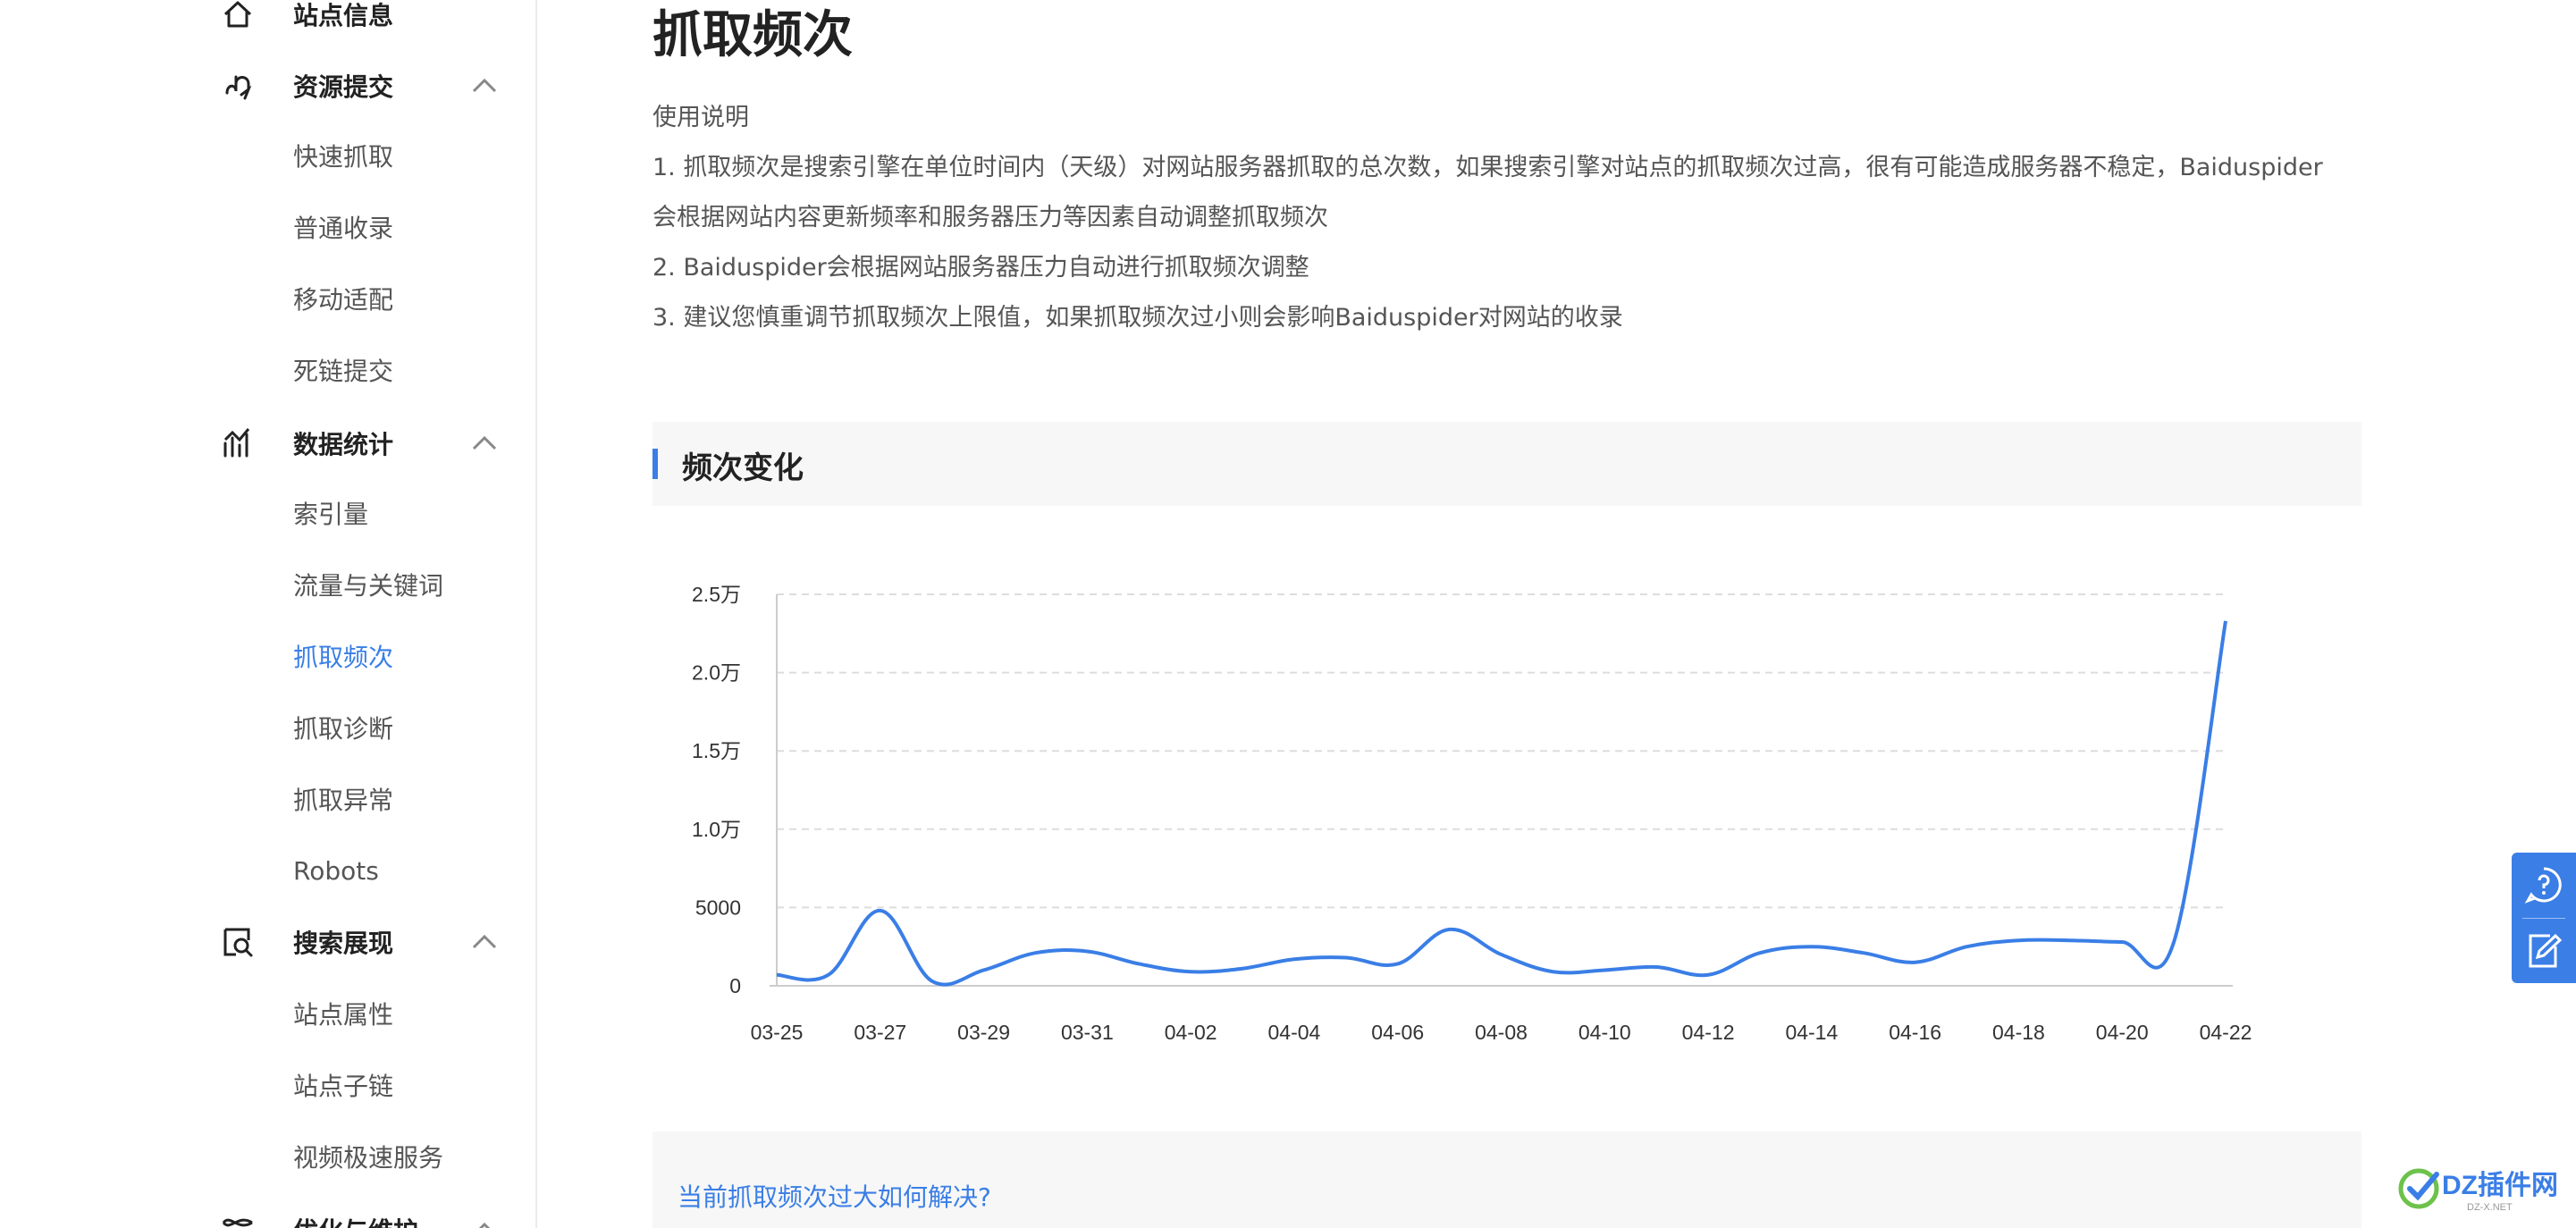 This screenshot has height=1228, width=2576. I want to click on sidebar-item-label: 视频极速服务, so click(369, 1158).